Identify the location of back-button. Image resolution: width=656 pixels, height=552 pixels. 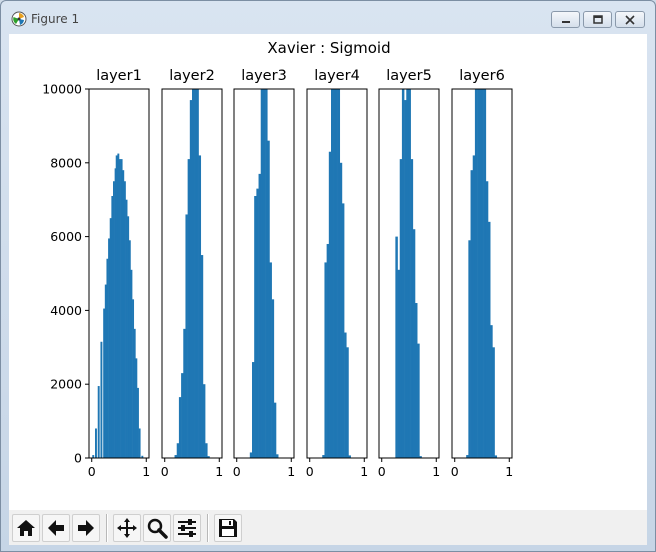
(56, 528).